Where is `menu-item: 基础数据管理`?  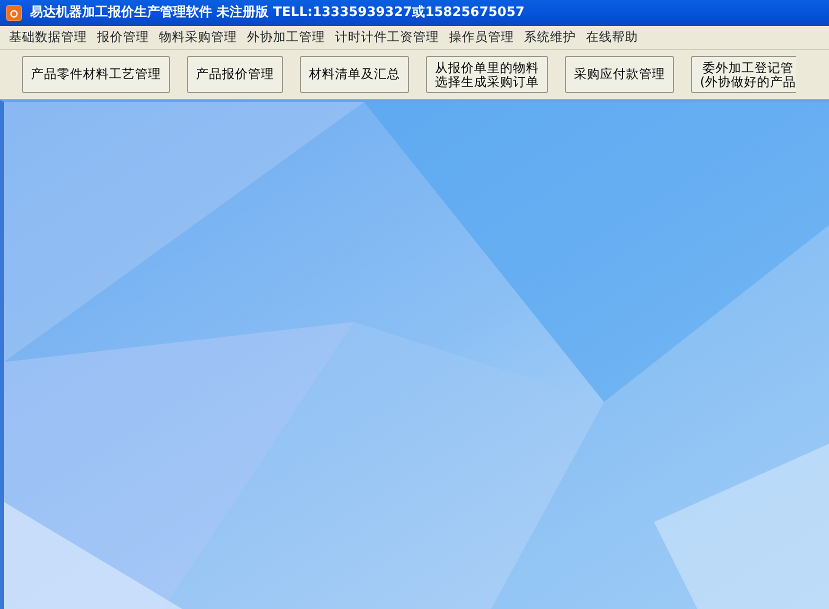 menu-item: 基础数据管理 is located at coordinates (48, 37).